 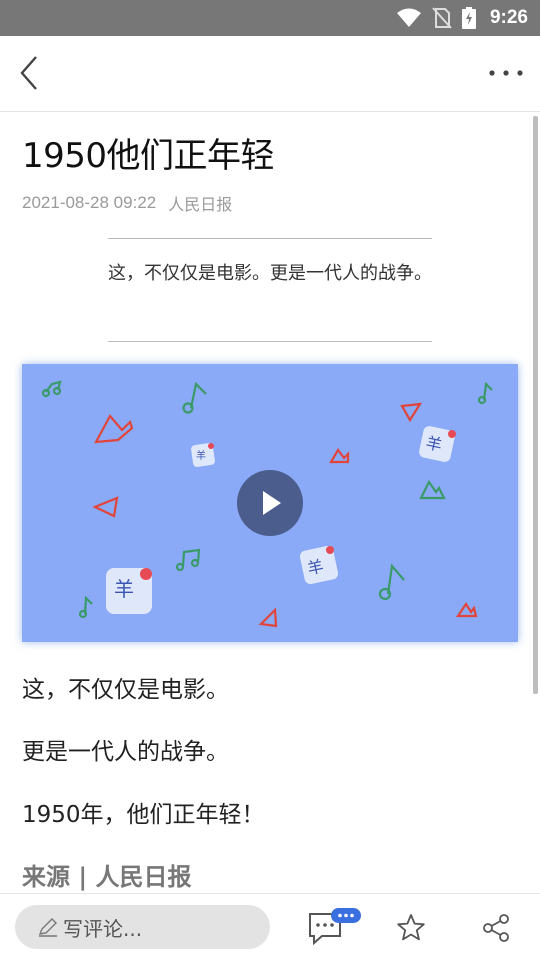 I want to click on share-icon, so click(x=496, y=928).